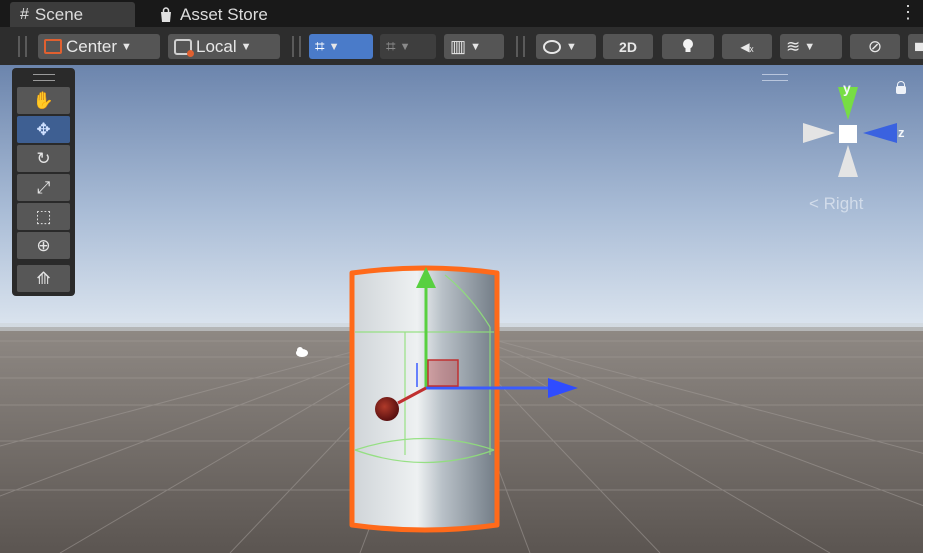  Describe the element at coordinates (775, 77) in the screenshot. I see `gizmo-drag-handle` at that location.